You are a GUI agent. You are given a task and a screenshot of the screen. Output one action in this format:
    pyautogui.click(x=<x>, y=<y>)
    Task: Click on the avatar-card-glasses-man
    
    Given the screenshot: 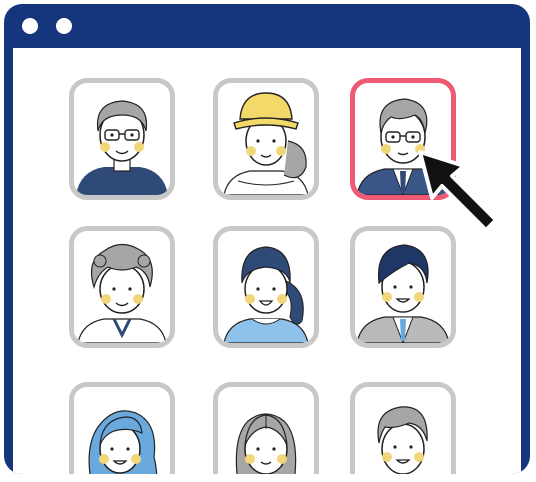 What is the action you would take?
    pyautogui.click(x=122, y=139)
    